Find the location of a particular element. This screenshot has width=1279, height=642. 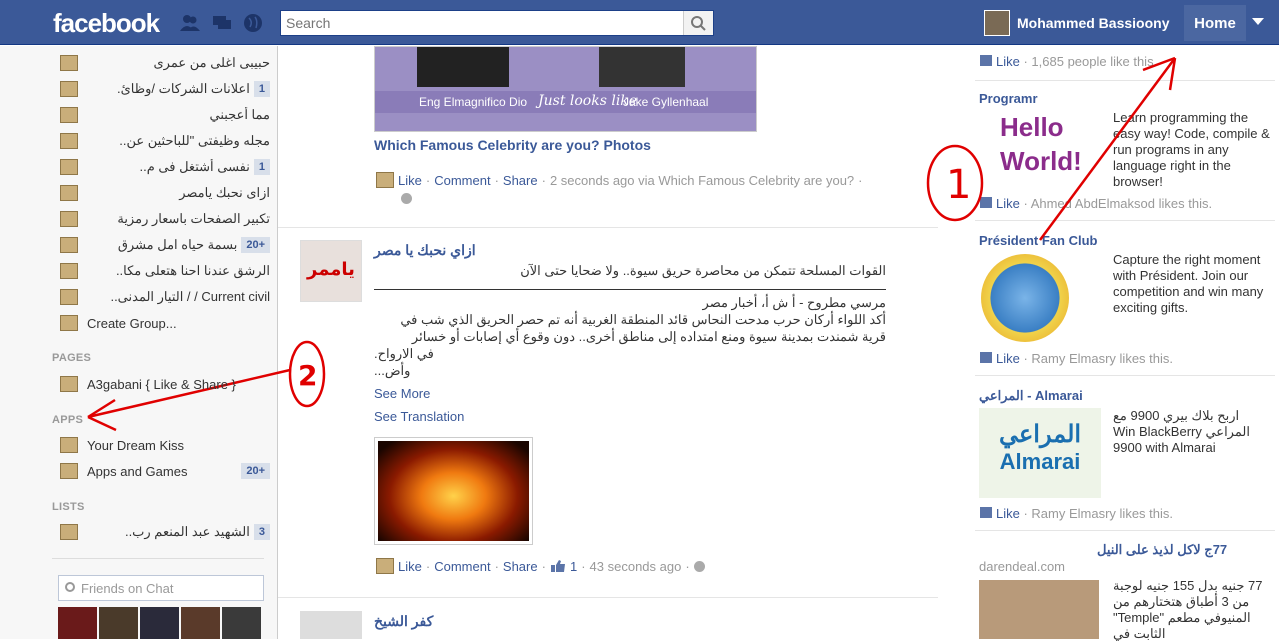

search-icon is located at coordinates (70, 587).